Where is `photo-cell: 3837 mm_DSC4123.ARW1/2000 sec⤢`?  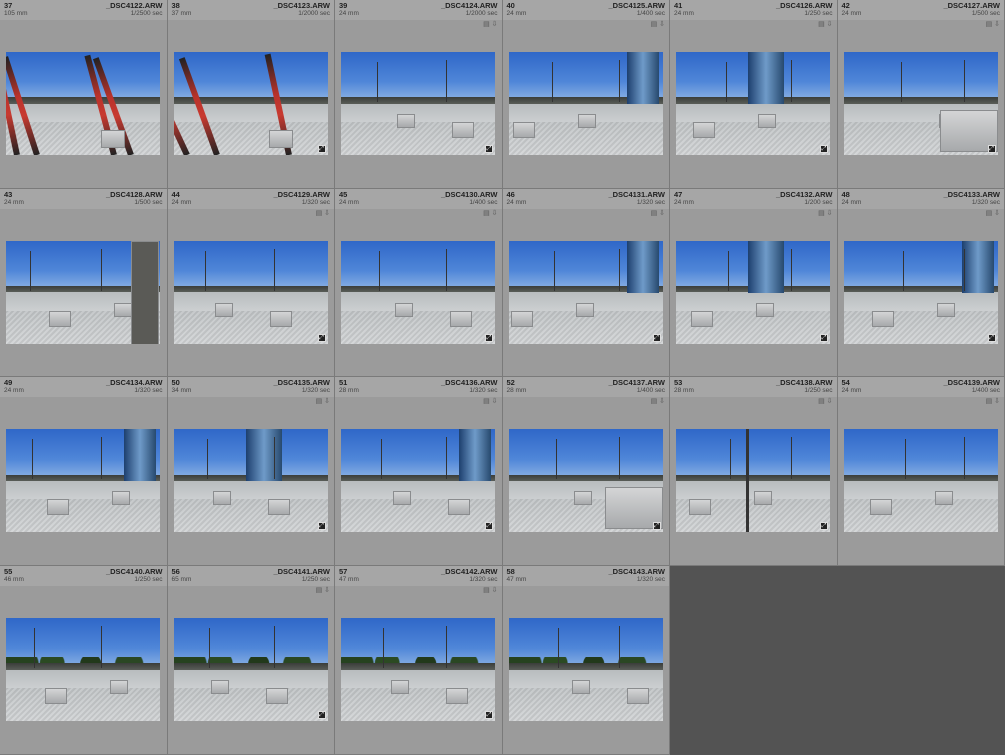
photo-cell: 3837 mm_DSC4123.ARW1/2000 sec⤢ is located at coordinates (252, 94).